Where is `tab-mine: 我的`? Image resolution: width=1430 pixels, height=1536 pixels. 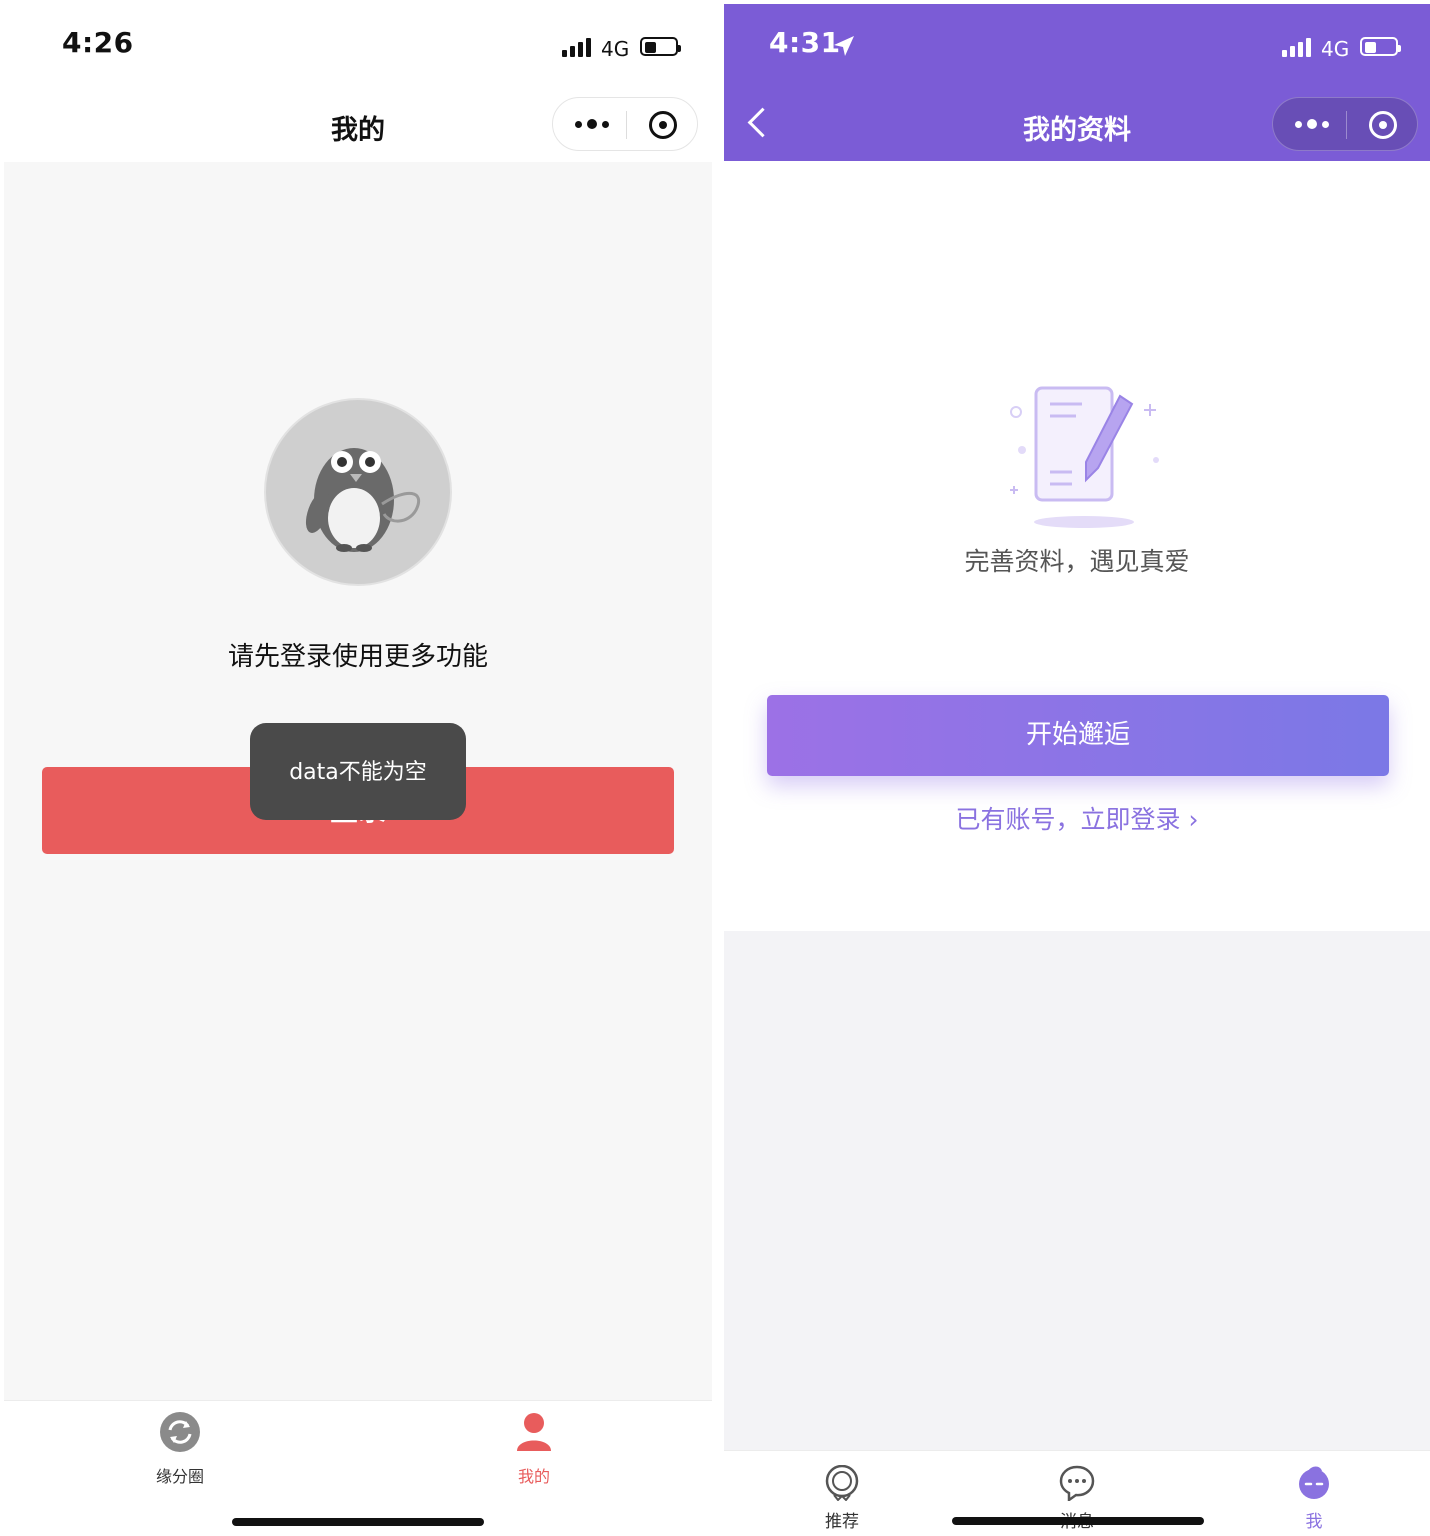 tab-mine: 我的 is located at coordinates (534, 1449).